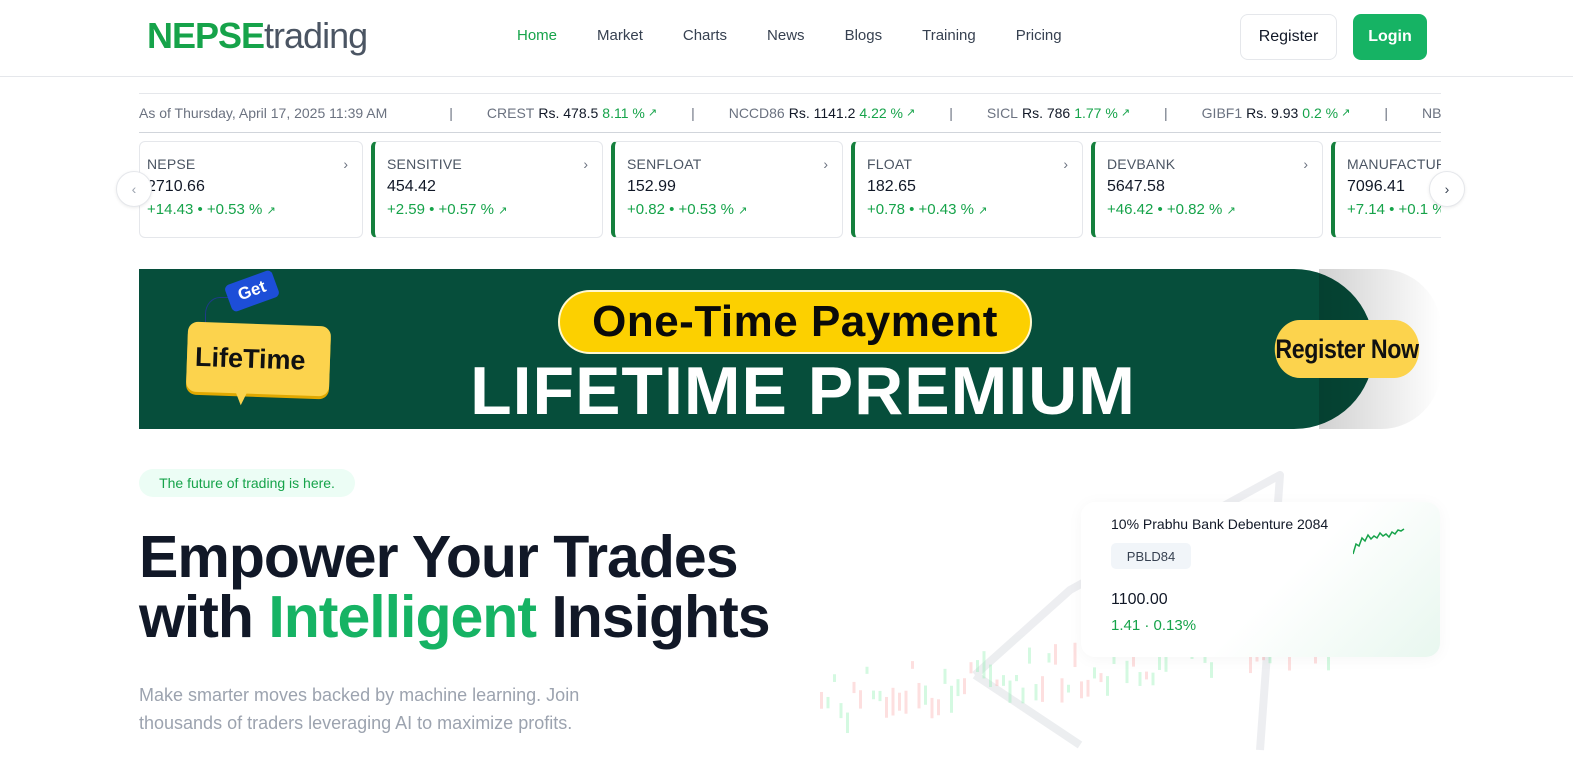 The height and width of the screenshot is (761, 1573). What do you see at coordinates (1394, 209) in the screenshot?
I see `index-change: +7.14 • +0.1 %` at bounding box center [1394, 209].